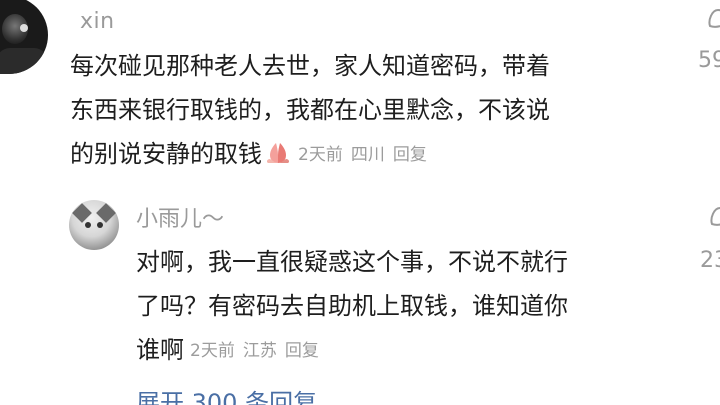 Image resolution: width=720 pixels, height=405 pixels. Describe the element at coordinates (180, 217) in the screenshot. I see `username: 小雨儿～` at that location.